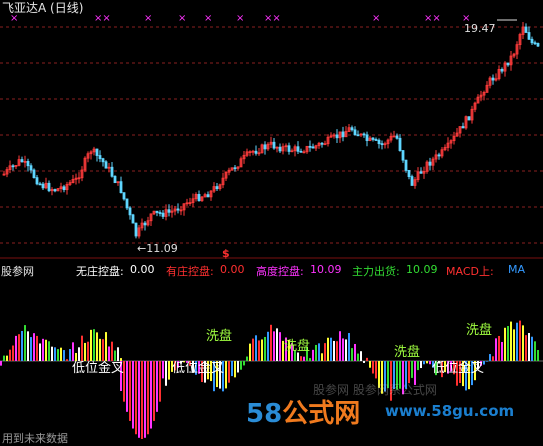 The image size is (543, 446). What do you see at coordinates (142, 269) in the screenshot?
I see `indicator-wuzhuang-value: 0.00` at bounding box center [142, 269].